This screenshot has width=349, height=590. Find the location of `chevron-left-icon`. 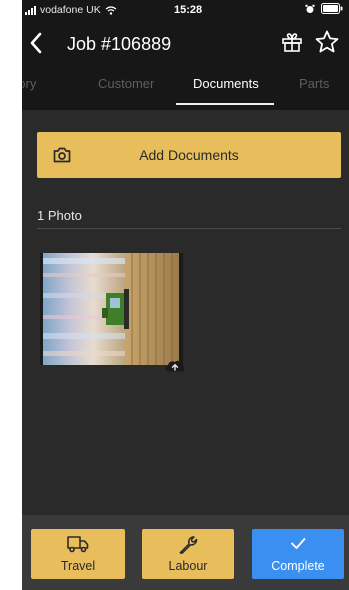

chevron-left-icon is located at coordinates (36, 43).